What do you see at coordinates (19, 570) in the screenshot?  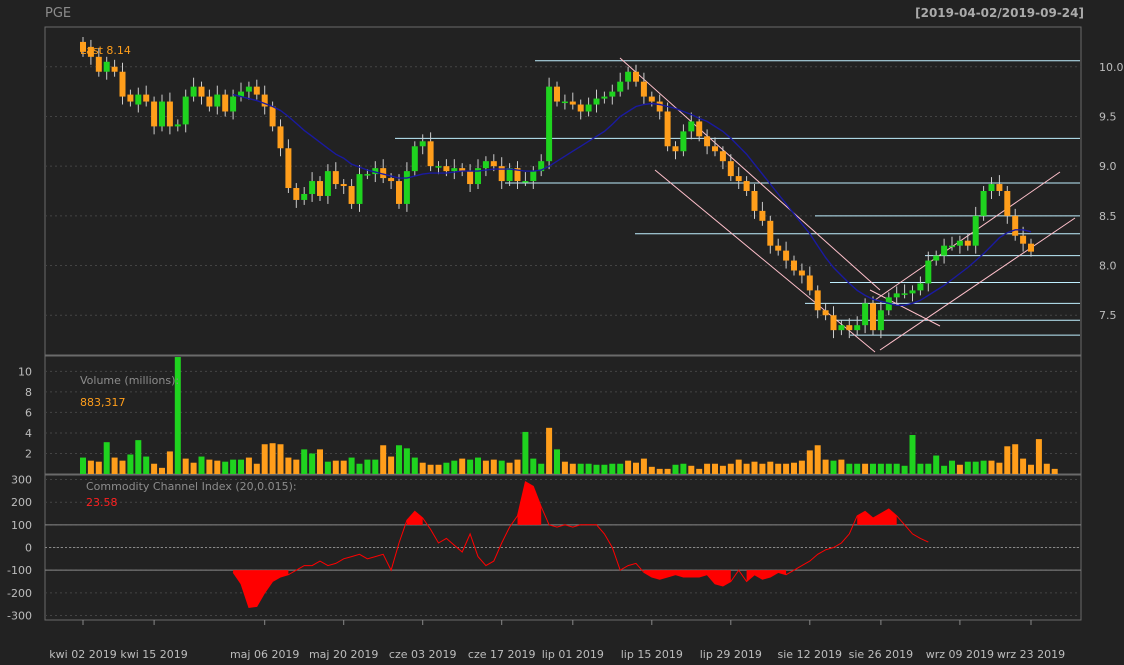 I see `cci-tick-label: -100` at bounding box center [19, 570].